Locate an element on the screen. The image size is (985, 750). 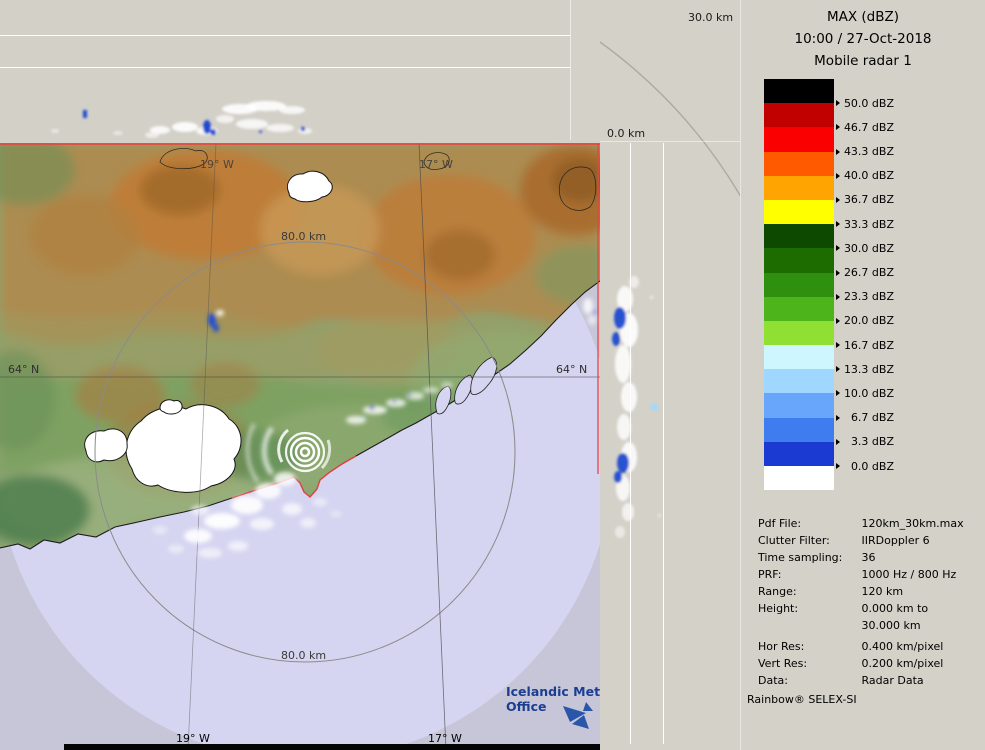
info-row-label: Vert Res: is located at coordinates (783, 663).